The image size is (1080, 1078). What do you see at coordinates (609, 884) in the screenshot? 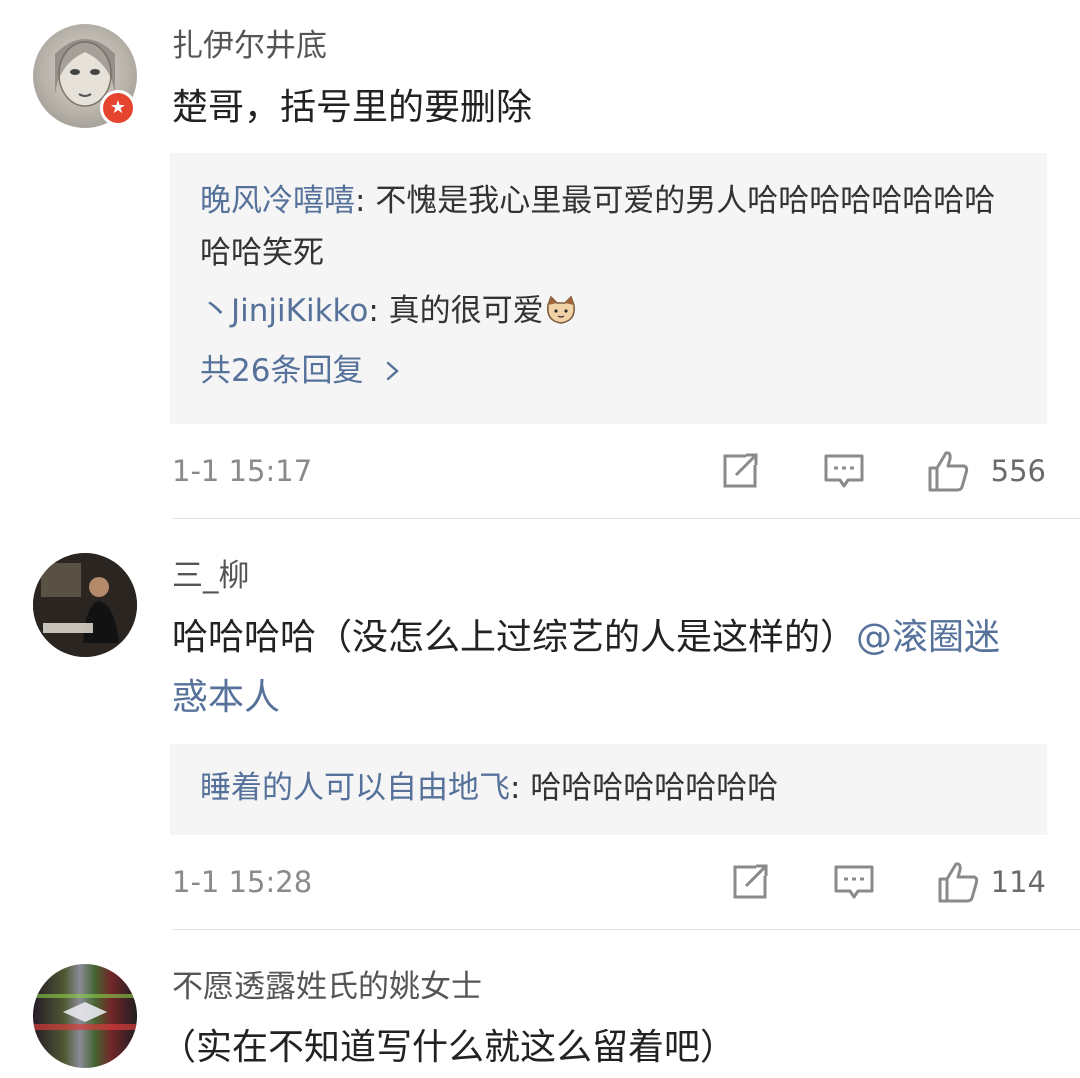
I see `comment-meta: 1-1 15:28 114` at bounding box center [609, 884].